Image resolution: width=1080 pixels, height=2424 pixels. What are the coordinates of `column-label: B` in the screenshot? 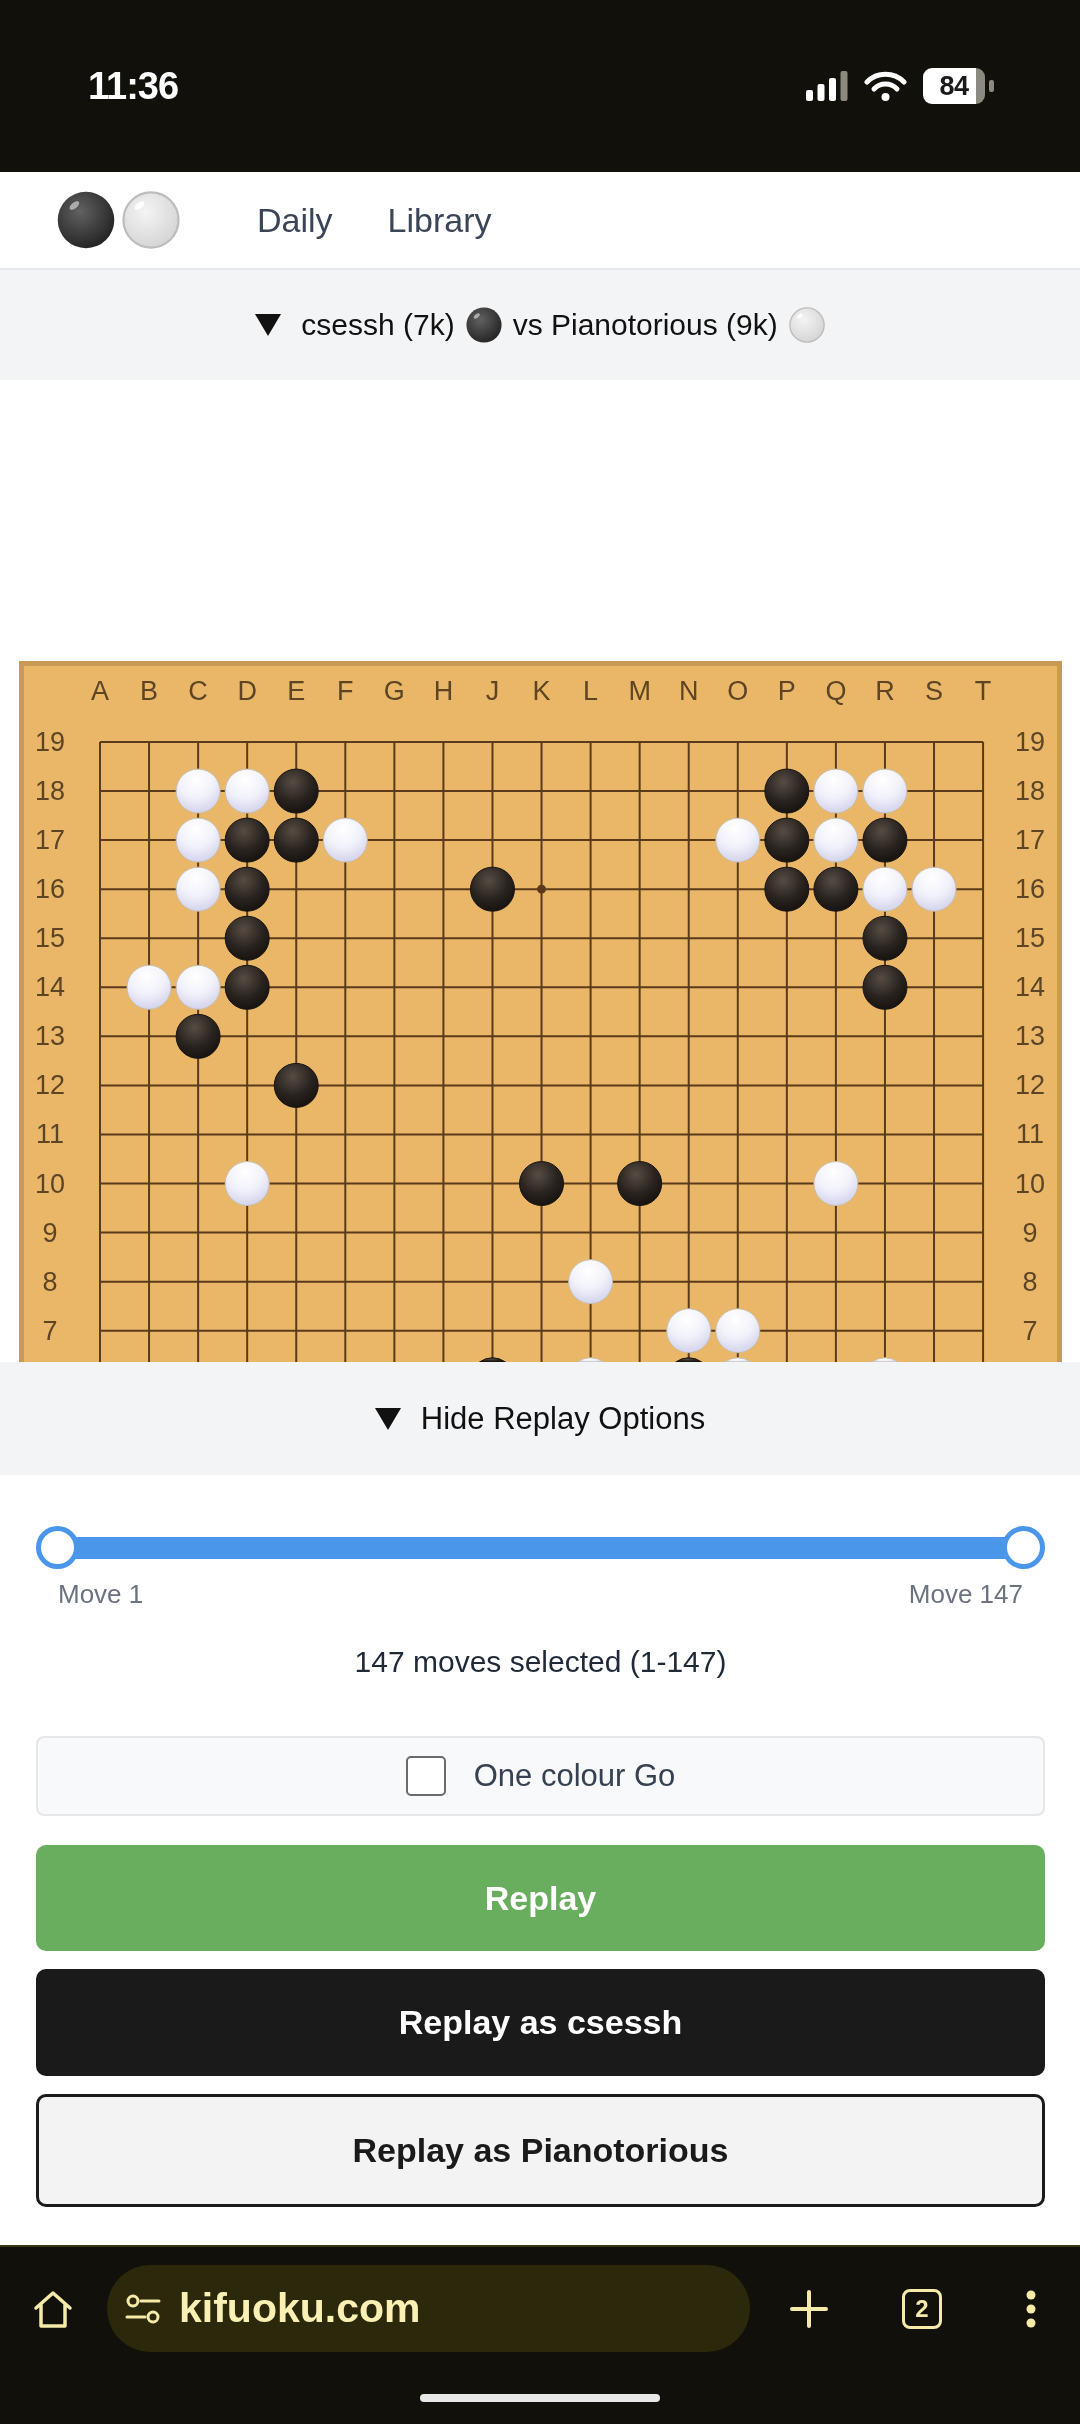 It's located at (149, 691).